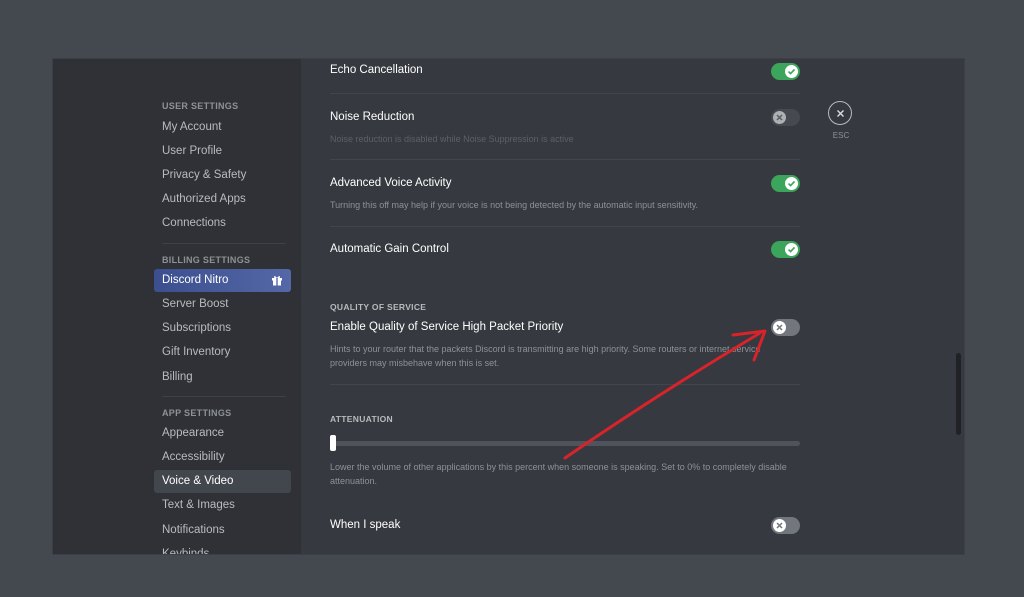 Image resolution: width=1024 pixels, height=597 pixels. I want to click on when-i-speak-title: When I speak, so click(365, 525).